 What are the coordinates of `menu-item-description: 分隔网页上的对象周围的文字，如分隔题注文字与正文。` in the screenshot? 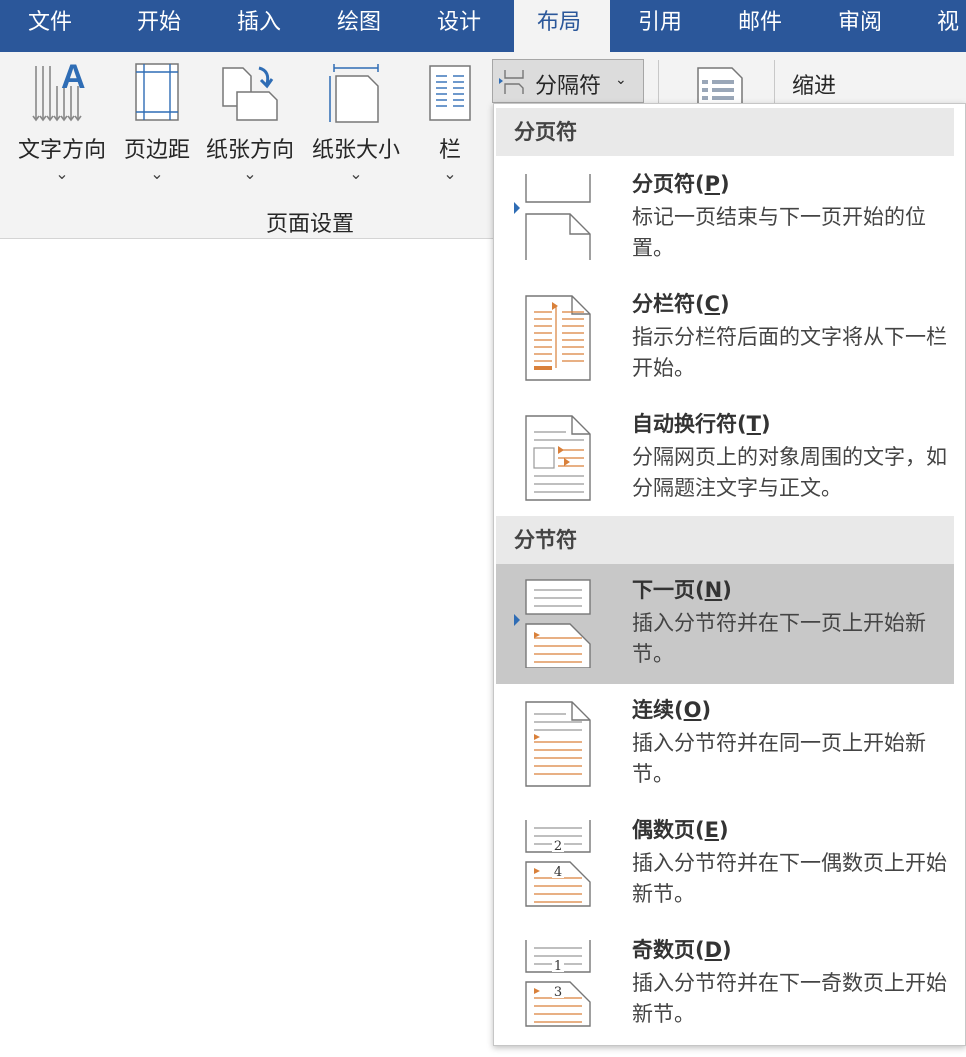 It's located at (789, 472).